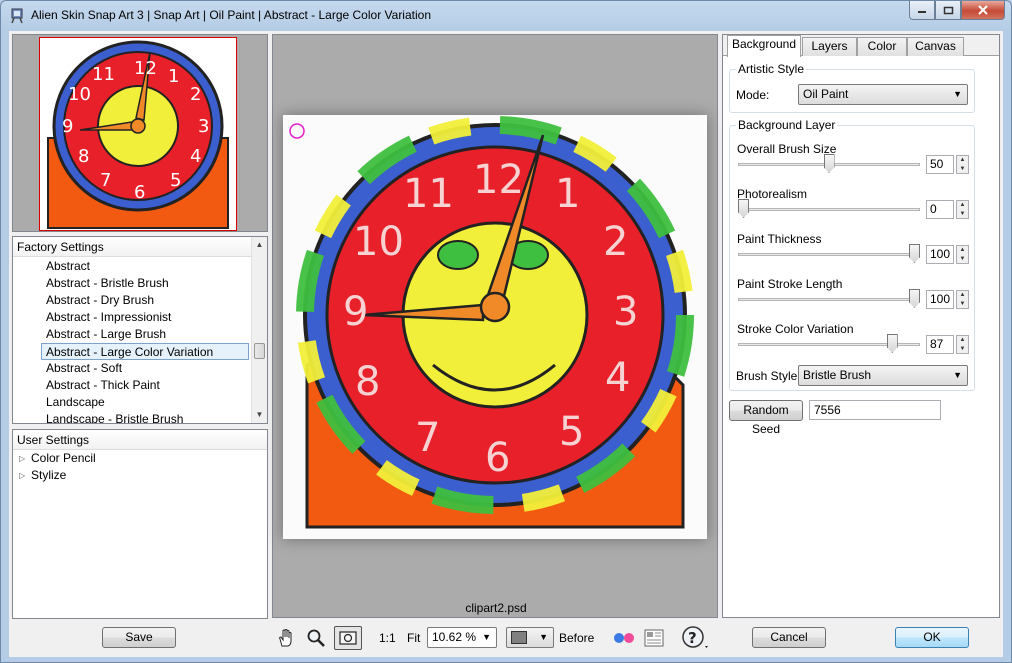 Image resolution: width=1012 pixels, height=663 pixels. I want to click on tree-item-color-pencil: ▷ Color Pencil, so click(140, 458).